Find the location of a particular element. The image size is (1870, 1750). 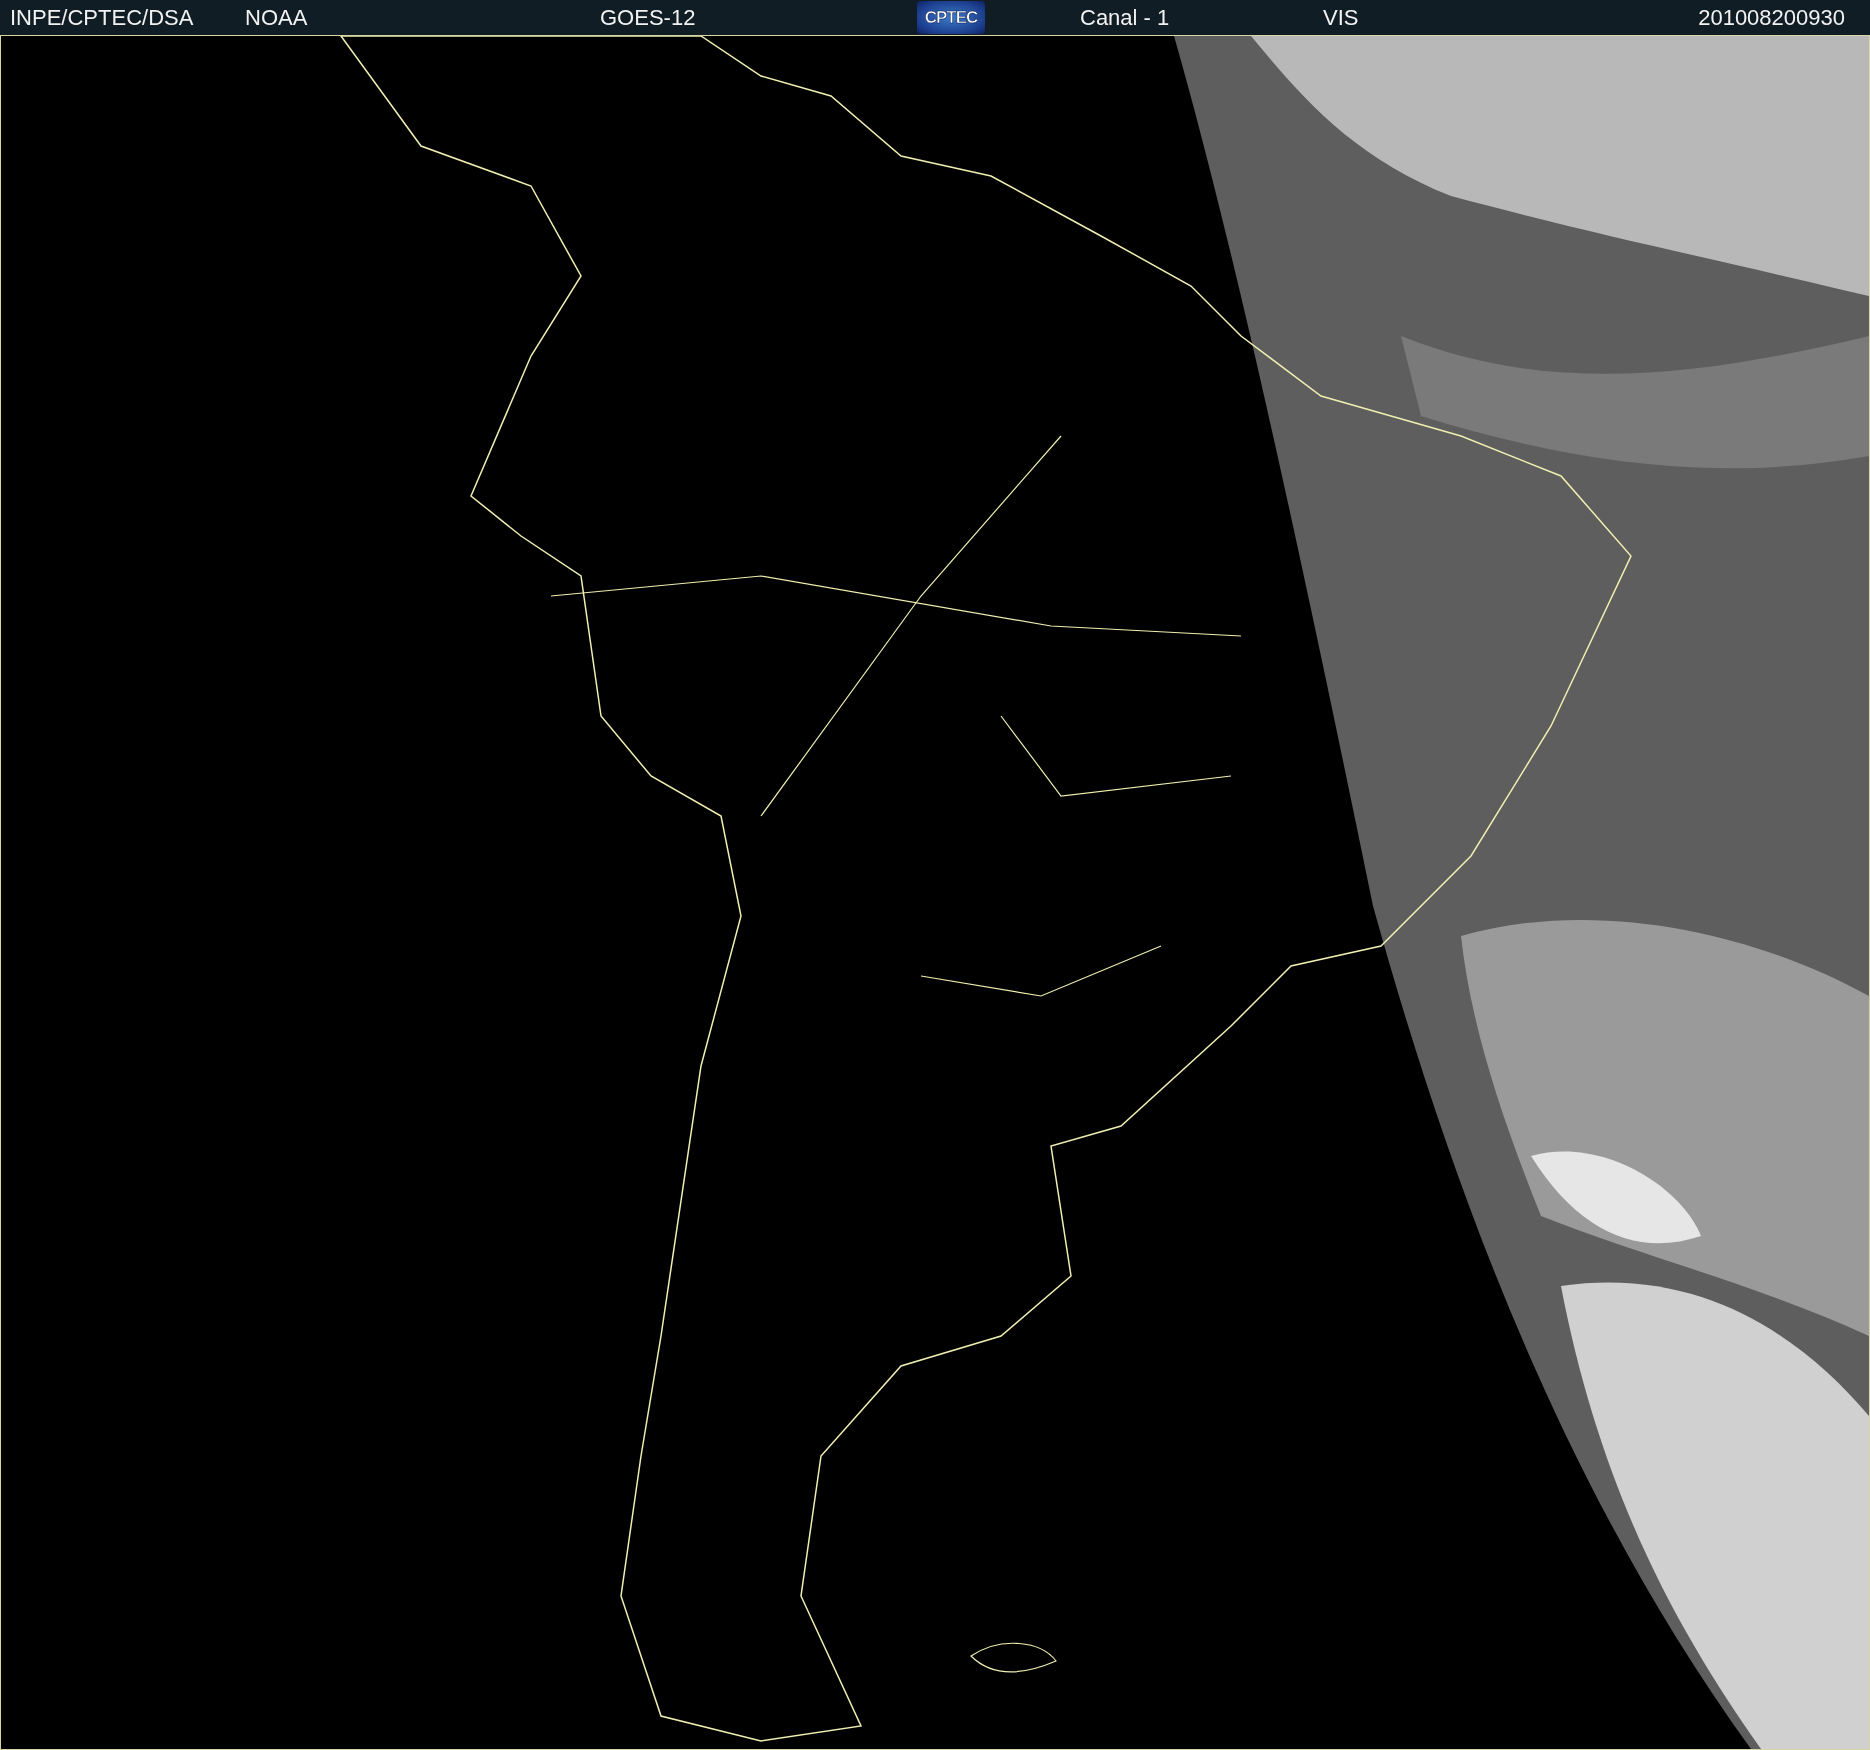

satellite-label: GOES-12 is located at coordinates (648, 17).